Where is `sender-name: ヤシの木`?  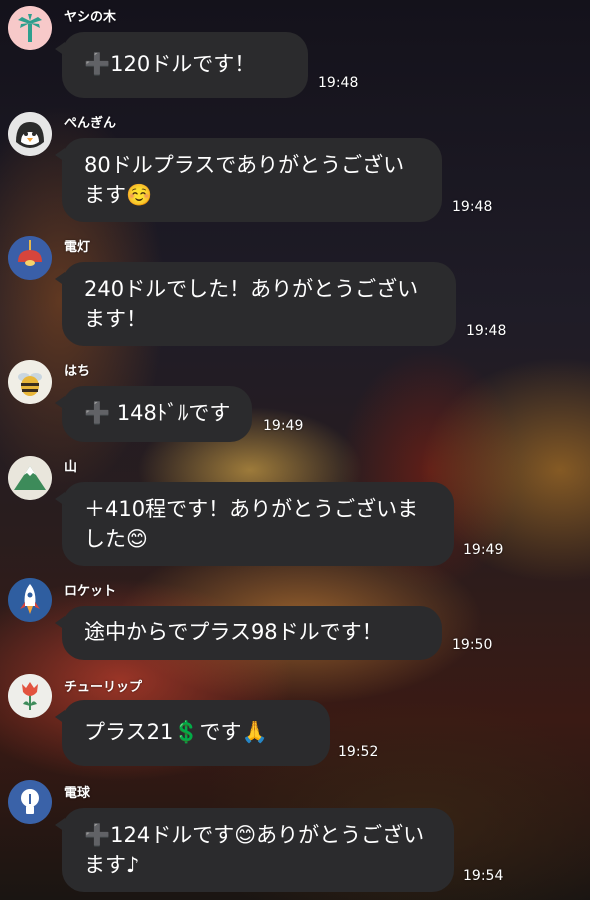 sender-name: ヤシの木 is located at coordinates (90, 17).